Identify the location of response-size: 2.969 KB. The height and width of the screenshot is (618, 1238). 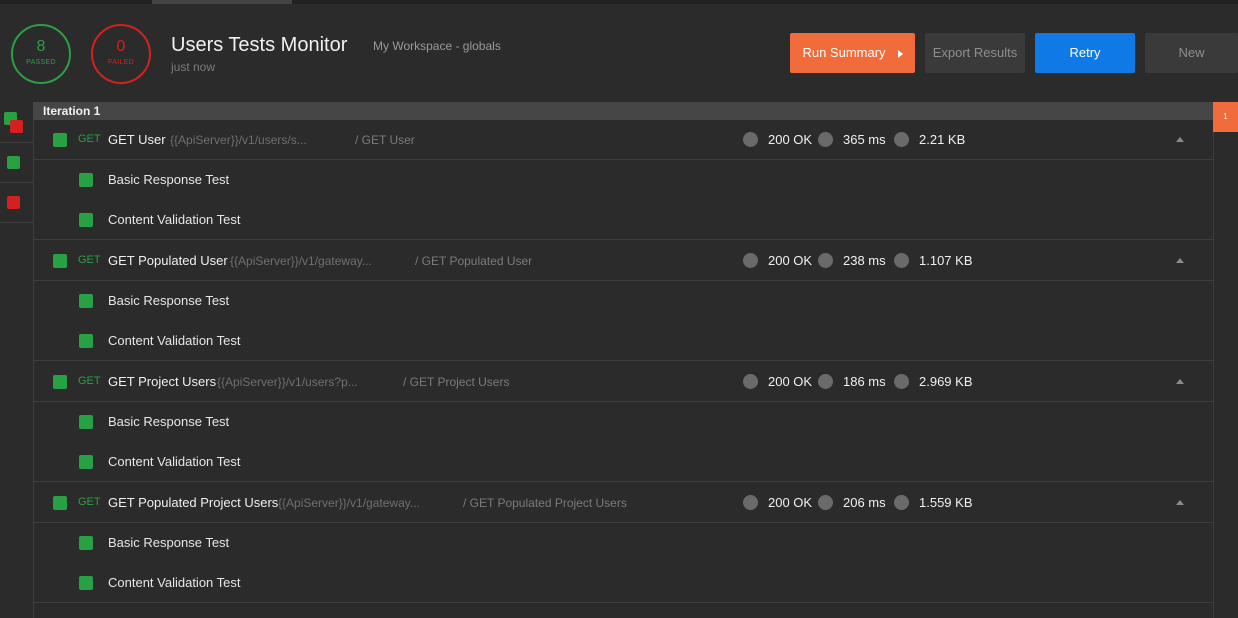
(946, 381).